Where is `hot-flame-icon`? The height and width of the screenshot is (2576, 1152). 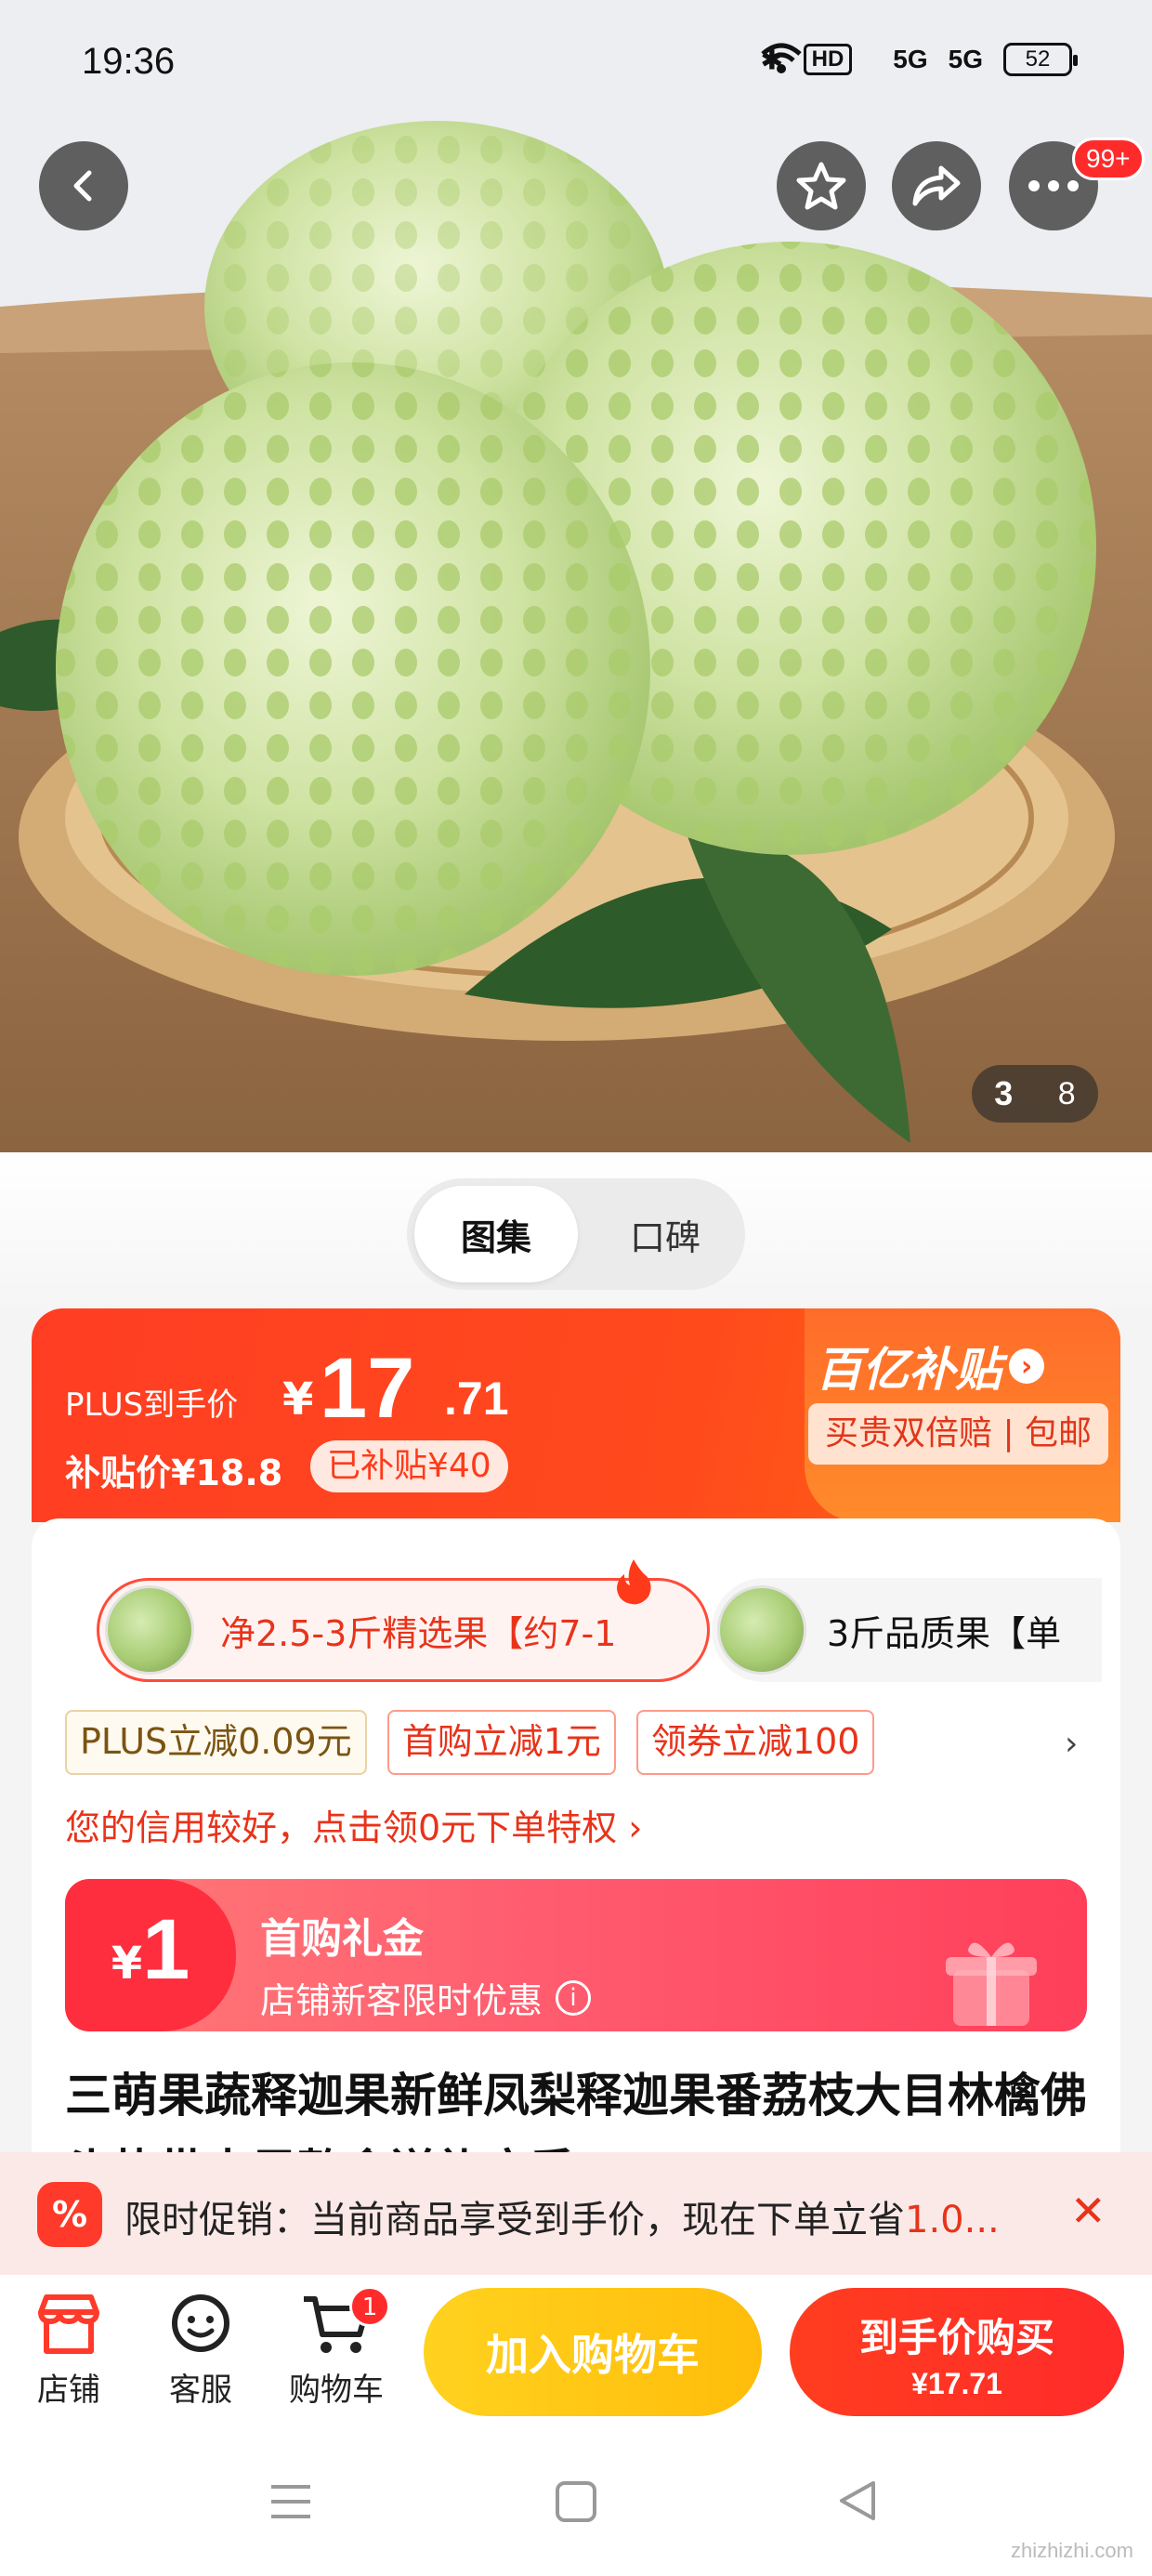 hot-flame-icon is located at coordinates (634, 1582).